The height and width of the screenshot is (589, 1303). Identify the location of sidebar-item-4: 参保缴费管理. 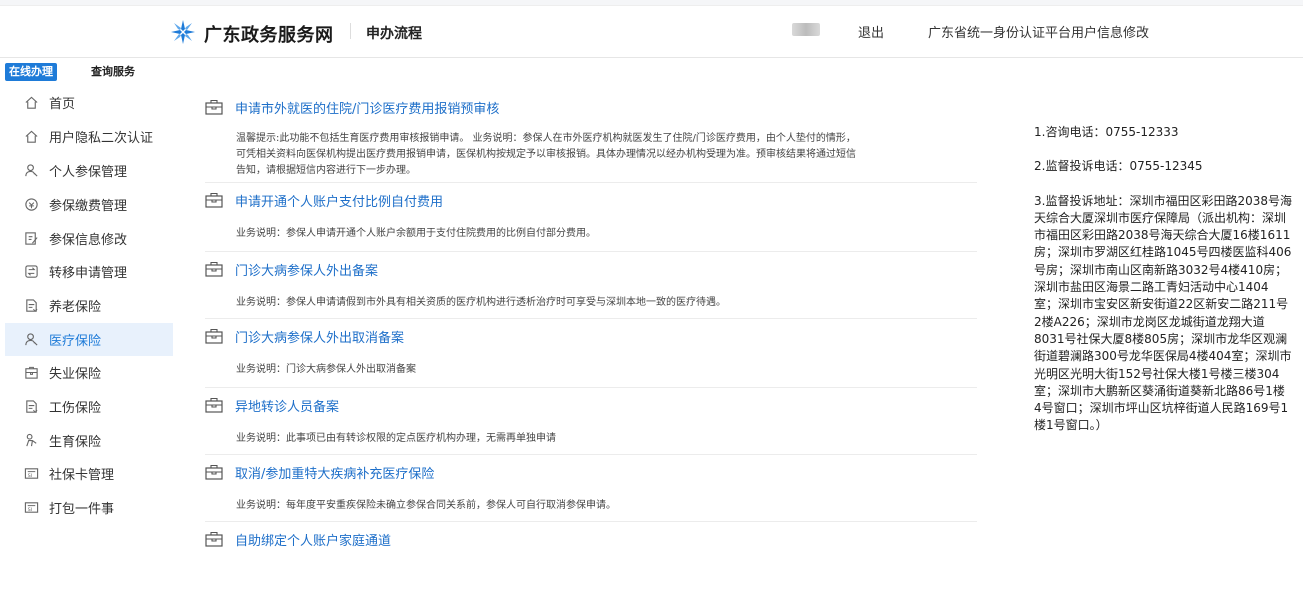
(89, 204).